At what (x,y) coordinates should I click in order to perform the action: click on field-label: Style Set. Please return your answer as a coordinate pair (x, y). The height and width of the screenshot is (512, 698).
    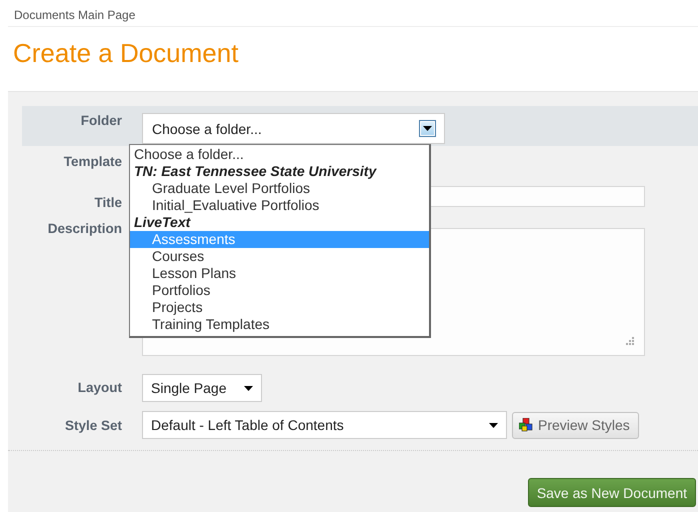
    Looking at the image, I should click on (93, 426).